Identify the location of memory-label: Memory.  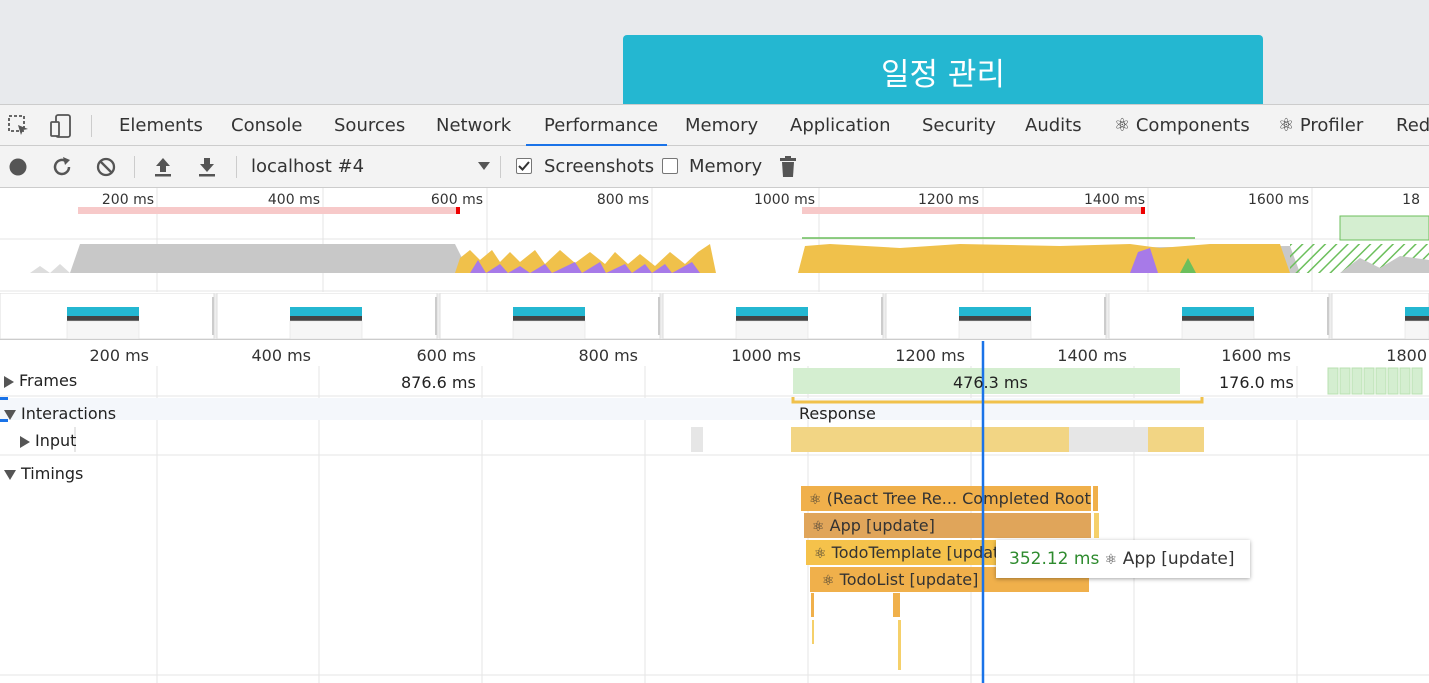
(726, 166).